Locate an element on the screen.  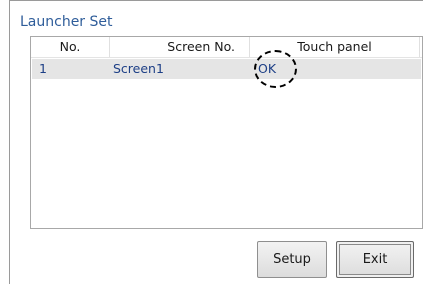
setup-button: Setup is located at coordinates (292, 259).